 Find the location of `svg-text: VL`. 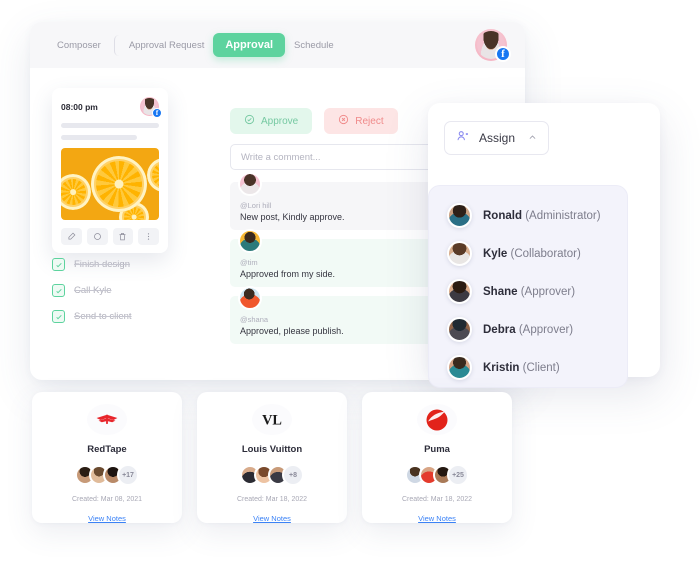

svg-text: VL is located at coordinates (272, 420).